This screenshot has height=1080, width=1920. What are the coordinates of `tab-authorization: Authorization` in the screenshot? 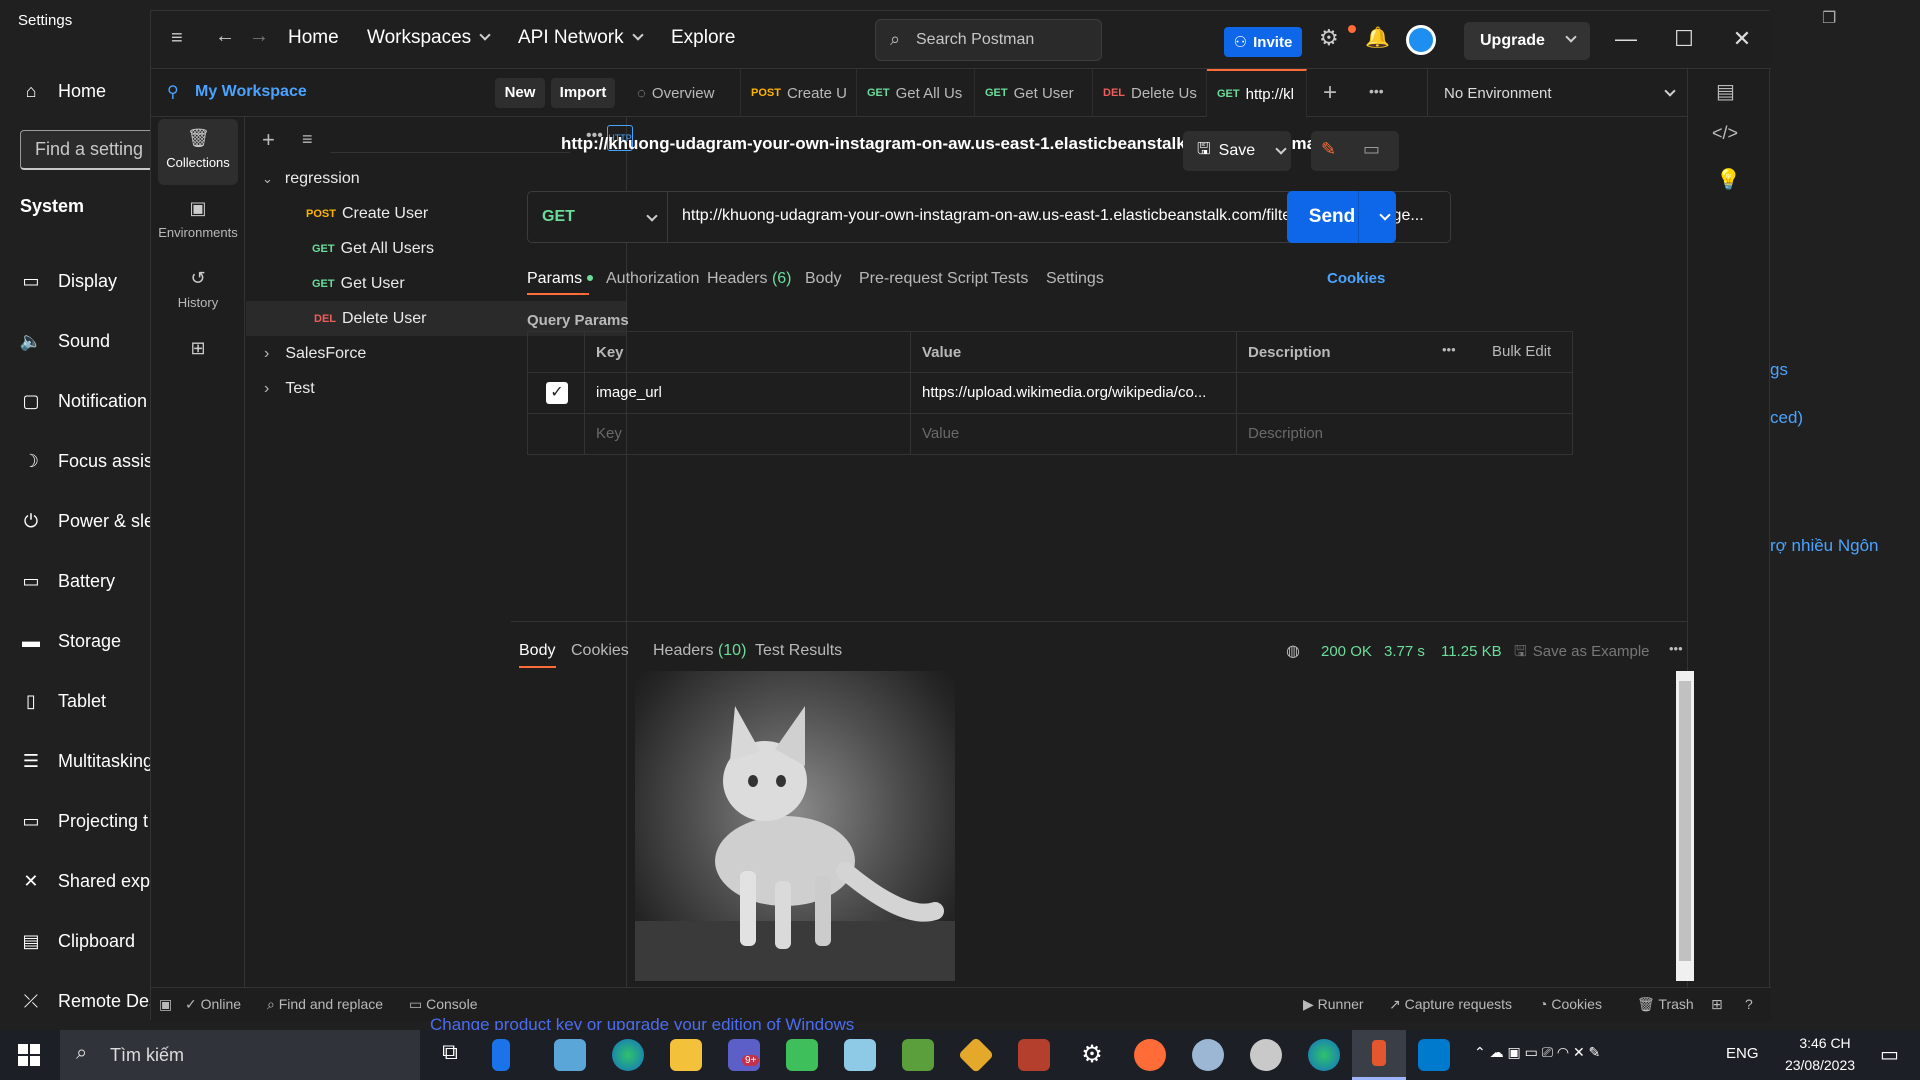 It's located at (652, 279).